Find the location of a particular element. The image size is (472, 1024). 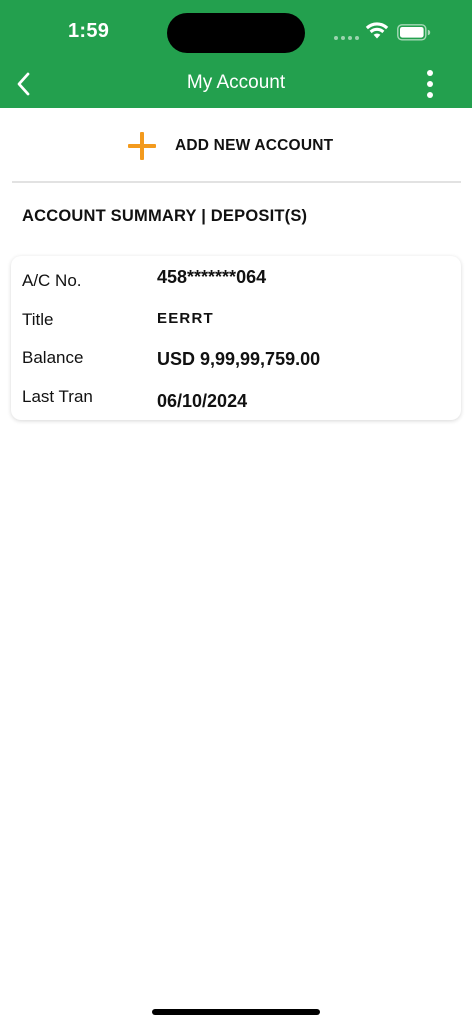

ac-no-value: 458*******064 is located at coordinates (212, 277).